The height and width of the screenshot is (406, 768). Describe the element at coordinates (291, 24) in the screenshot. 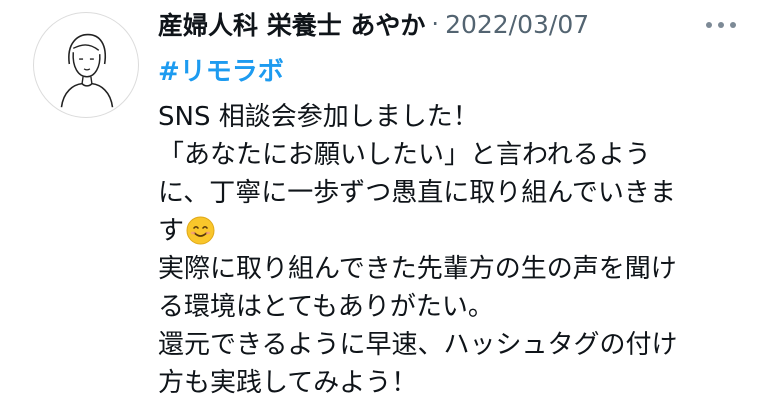

I see `author-display-name: 産婦人科 栄養士 あやか` at that location.